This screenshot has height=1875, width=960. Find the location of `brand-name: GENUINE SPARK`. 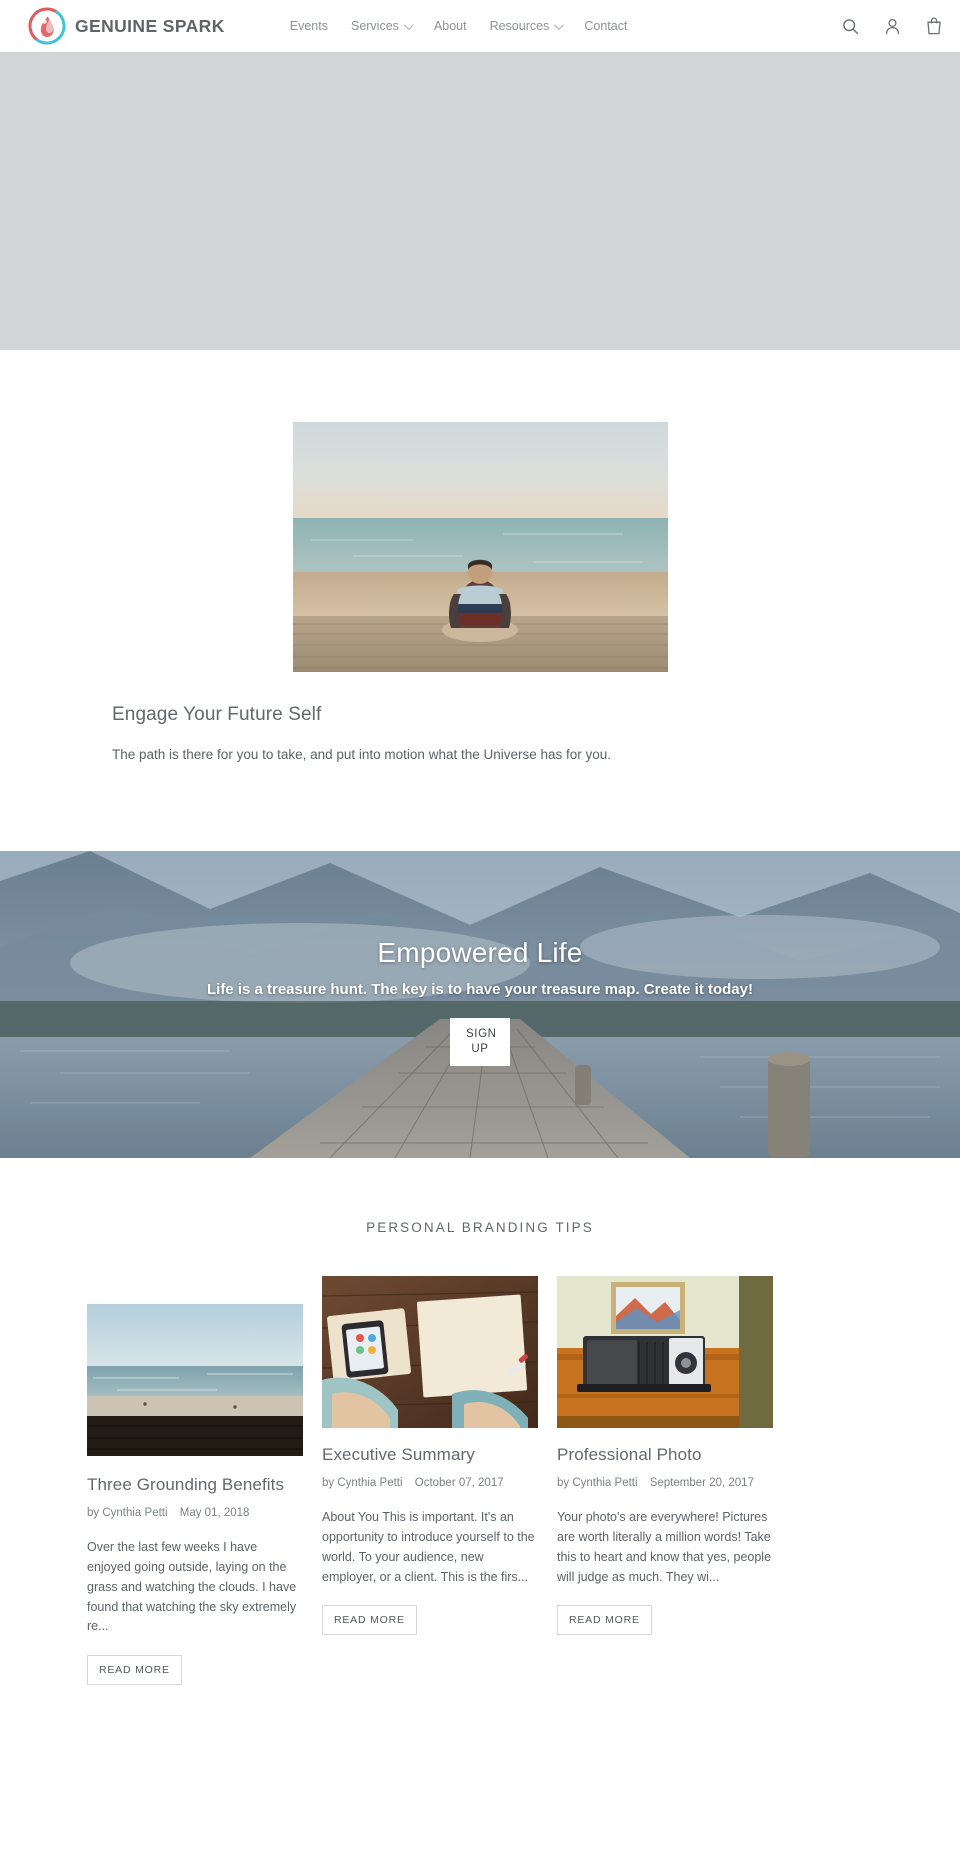

brand-name: GENUINE SPARK is located at coordinates (150, 25).